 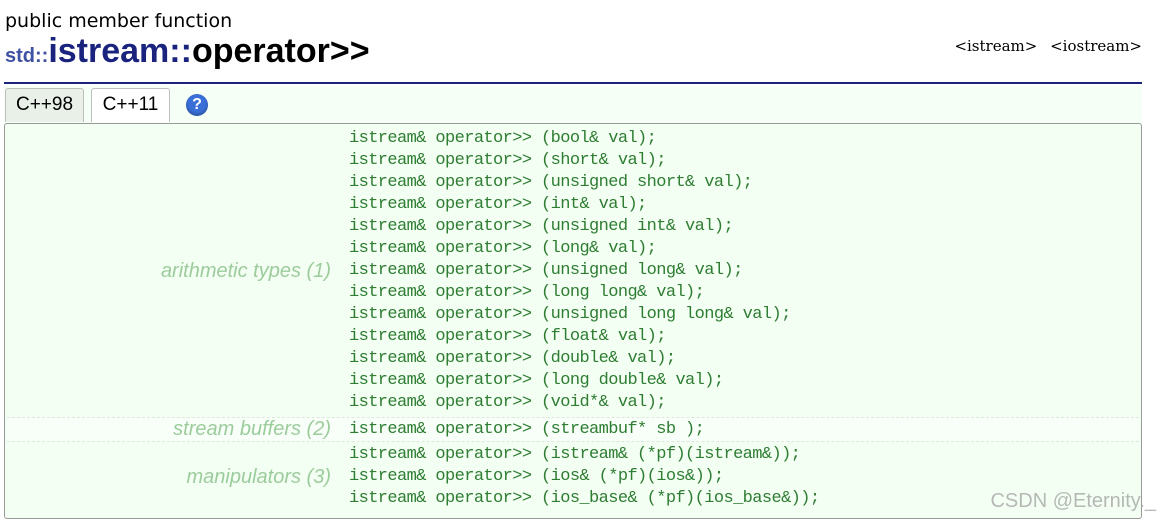 What do you see at coordinates (26, 56) in the screenshot?
I see `title-namespace: std::` at bounding box center [26, 56].